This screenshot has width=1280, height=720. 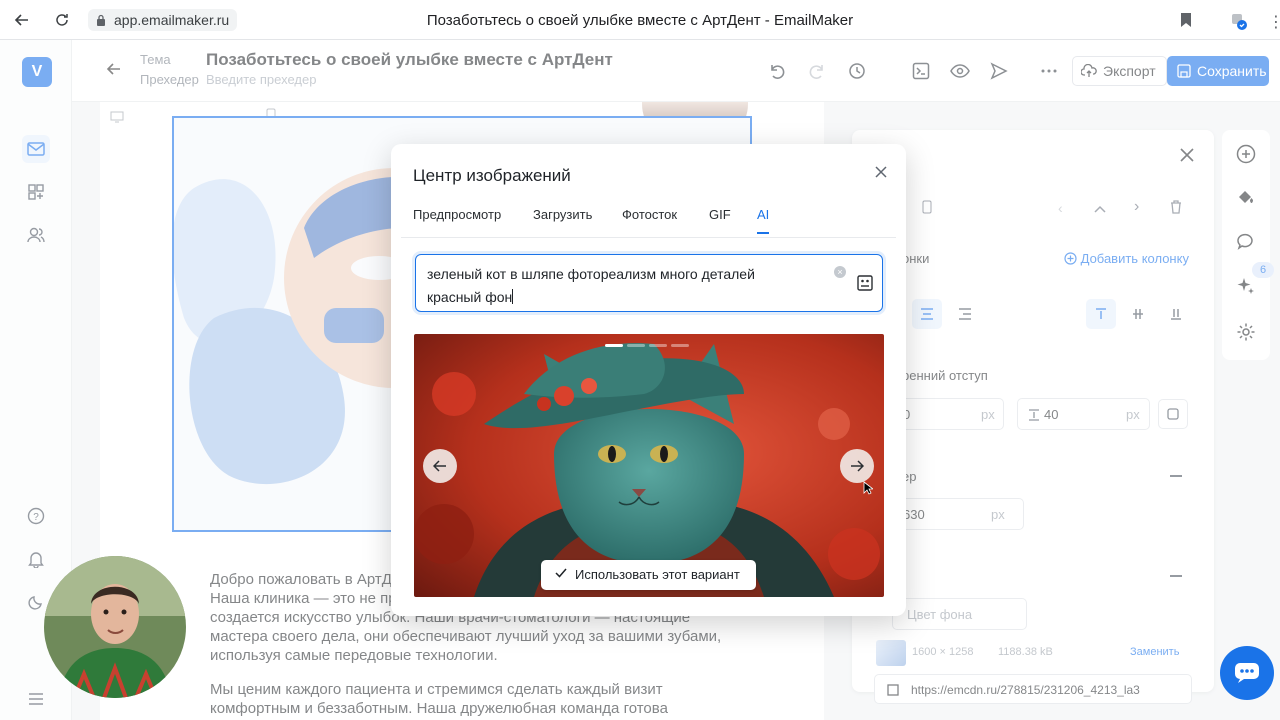 What do you see at coordinates (115, 627) in the screenshot?
I see `presenter-webcam` at bounding box center [115, 627].